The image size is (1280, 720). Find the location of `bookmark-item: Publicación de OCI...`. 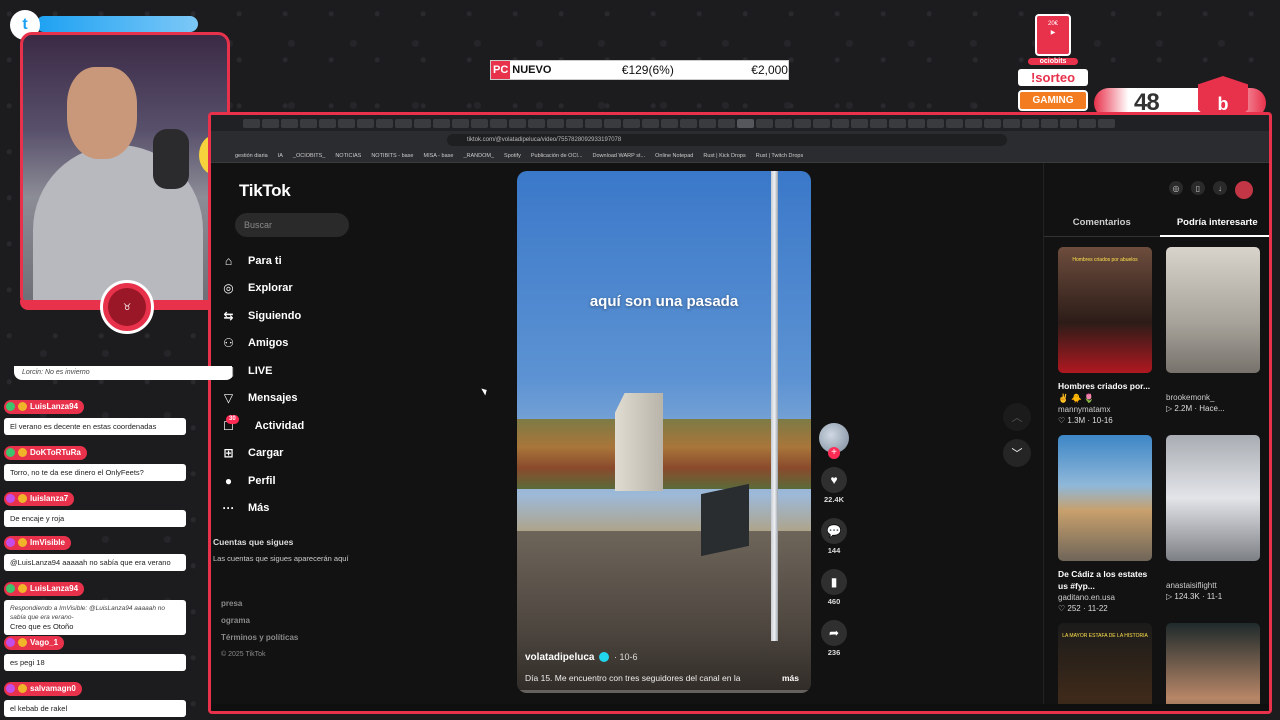

bookmark-item: Publicación de OCI... is located at coordinates (557, 156).